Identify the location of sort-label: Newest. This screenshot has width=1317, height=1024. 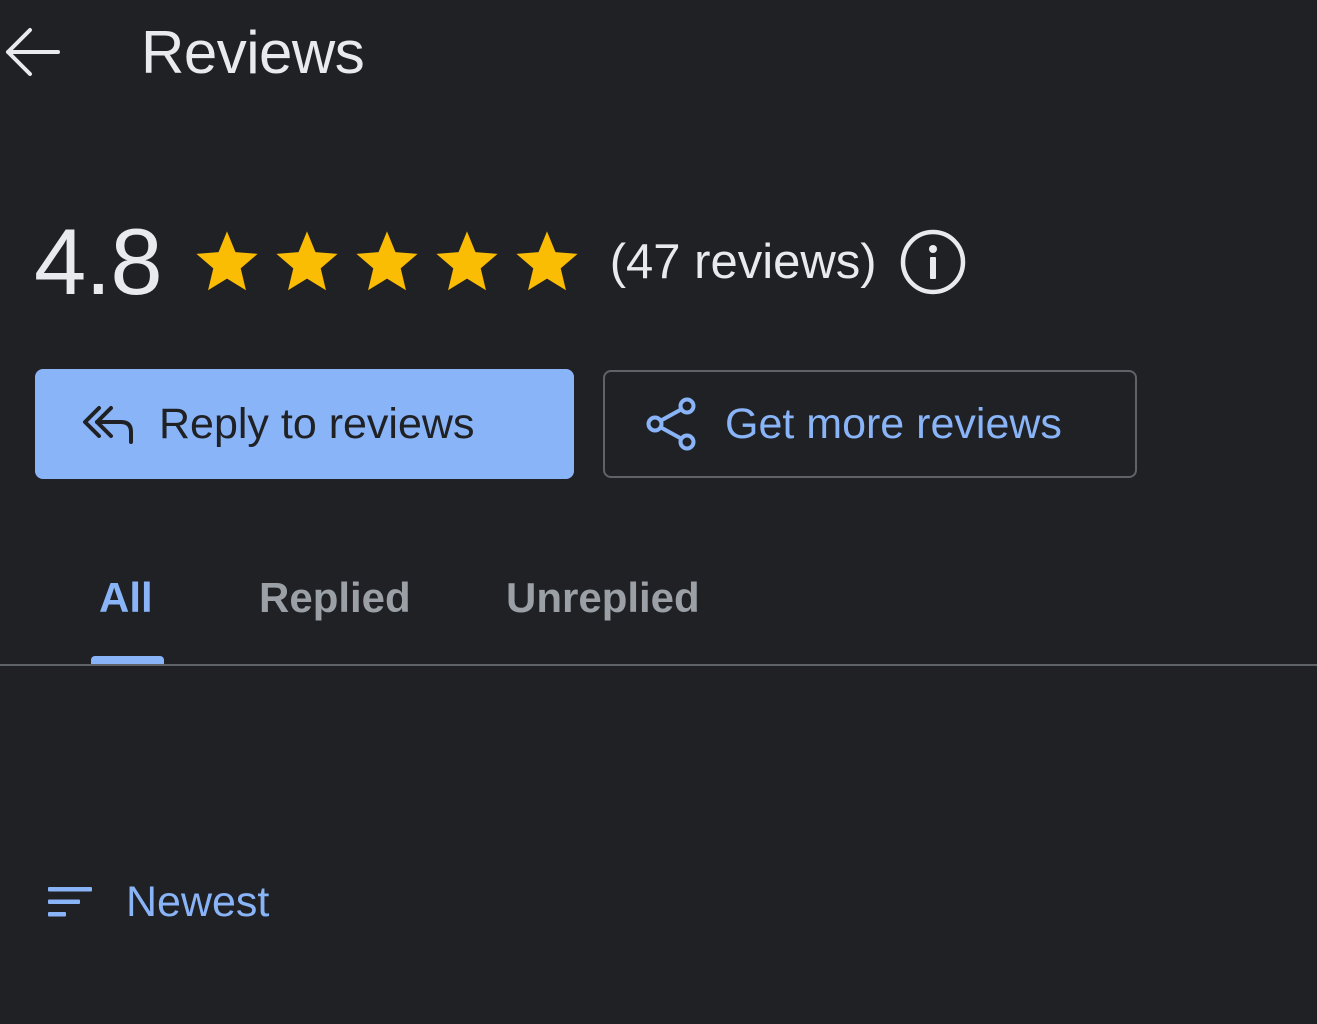
(198, 901).